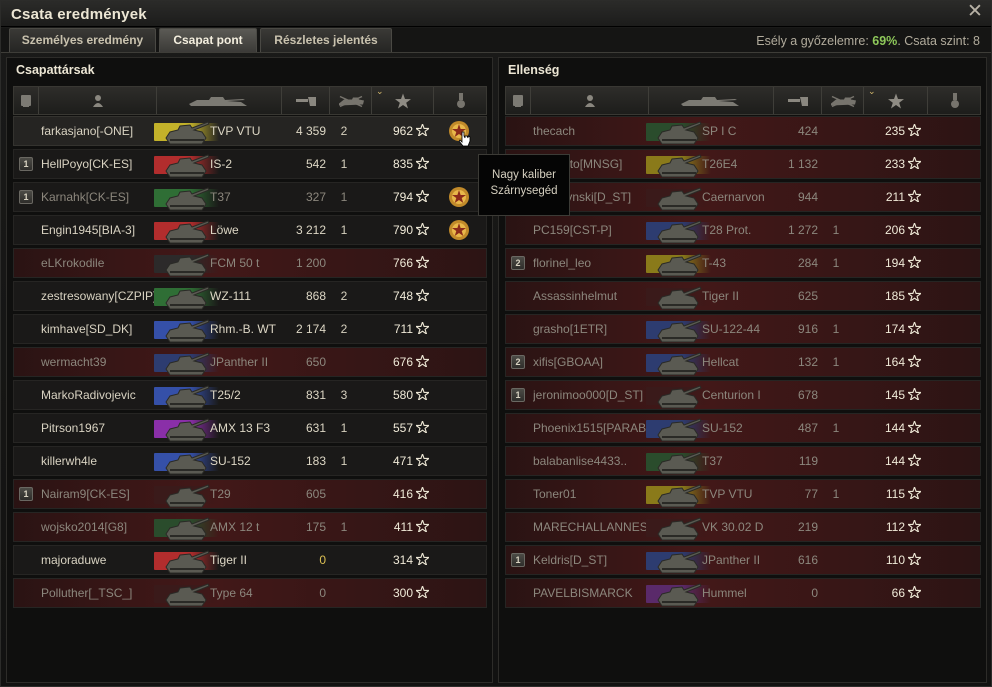 Image resolution: width=992 pixels, height=687 pixels. What do you see at coordinates (351, 100) in the screenshot?
I see `allies-col-kills` at bounding box center [351, 100].